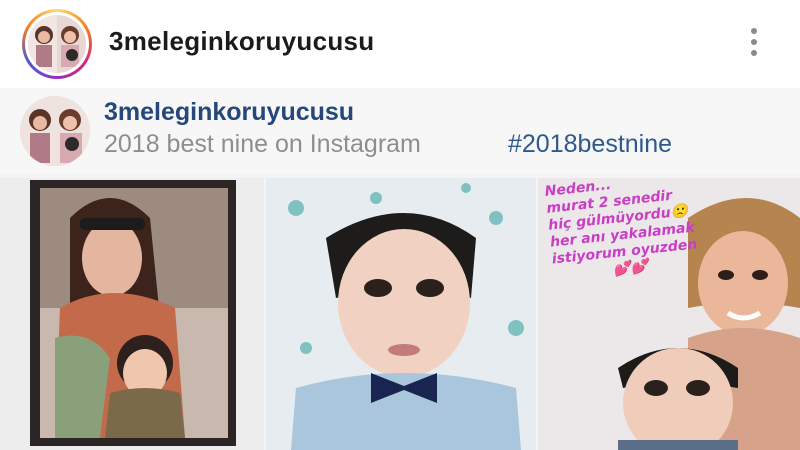 This screenshot has height=450, width=800. I want to click on more-vertical-icon, so click(754, 45).